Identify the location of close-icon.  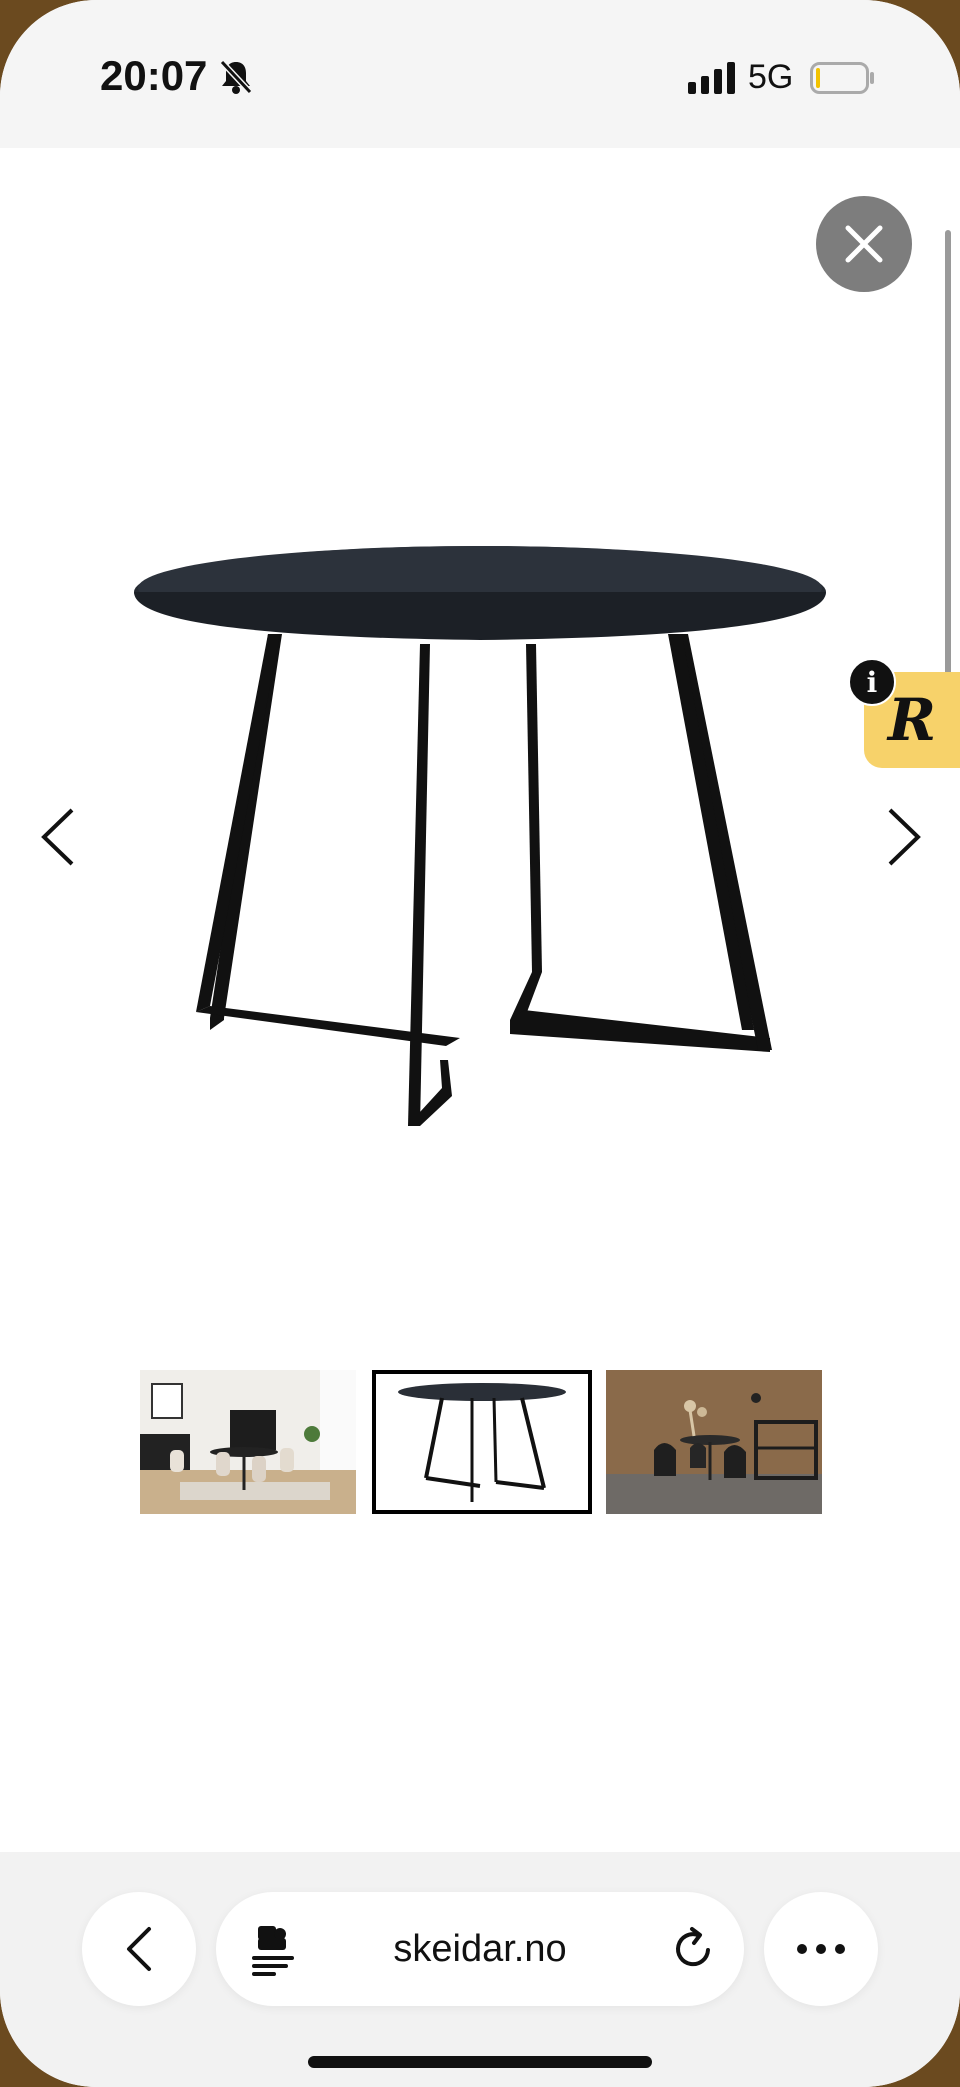
(864, 244).